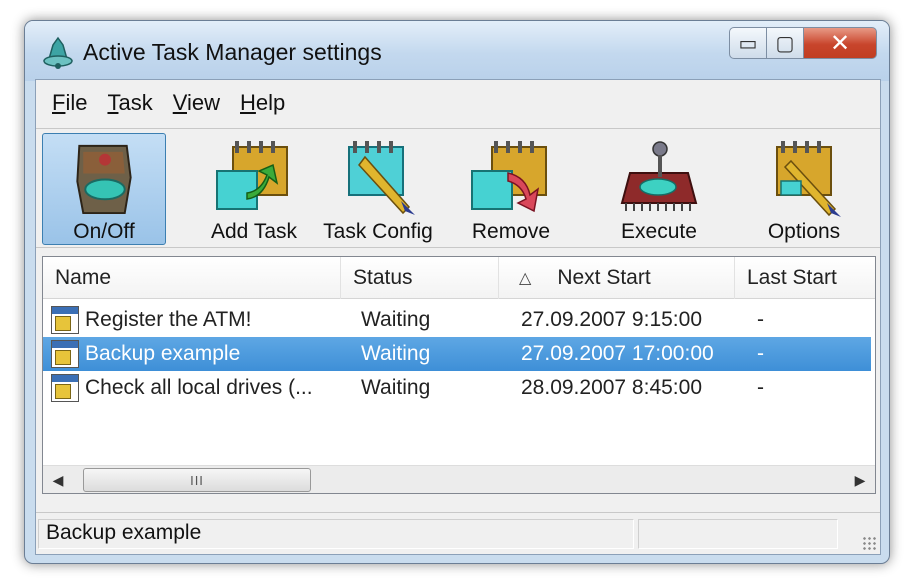  What do you see at coordinates (378, 231) in the screenshot?
I see `task-config-label: Task Config` at bounding box center [378, 231].